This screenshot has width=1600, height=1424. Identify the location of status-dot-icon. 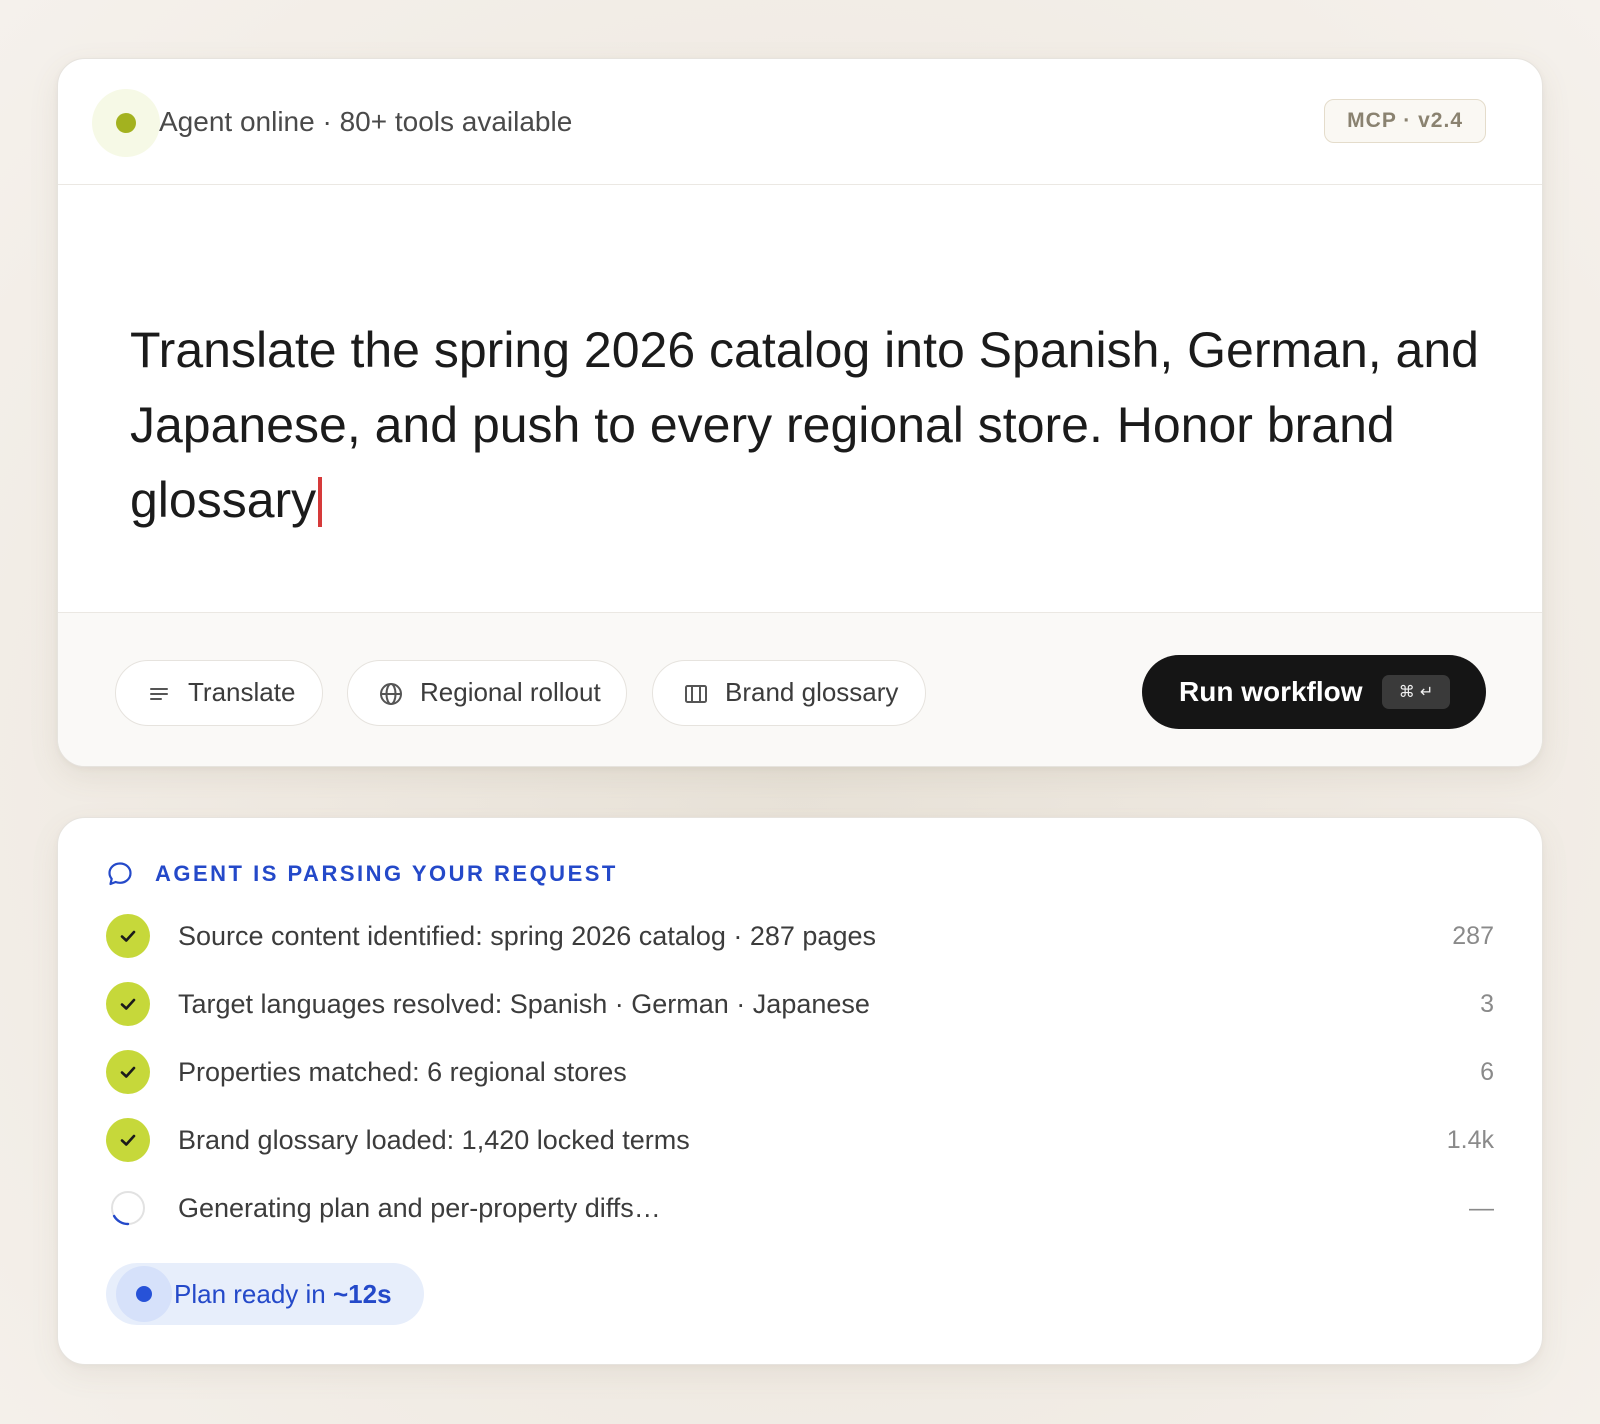
(126, 123).